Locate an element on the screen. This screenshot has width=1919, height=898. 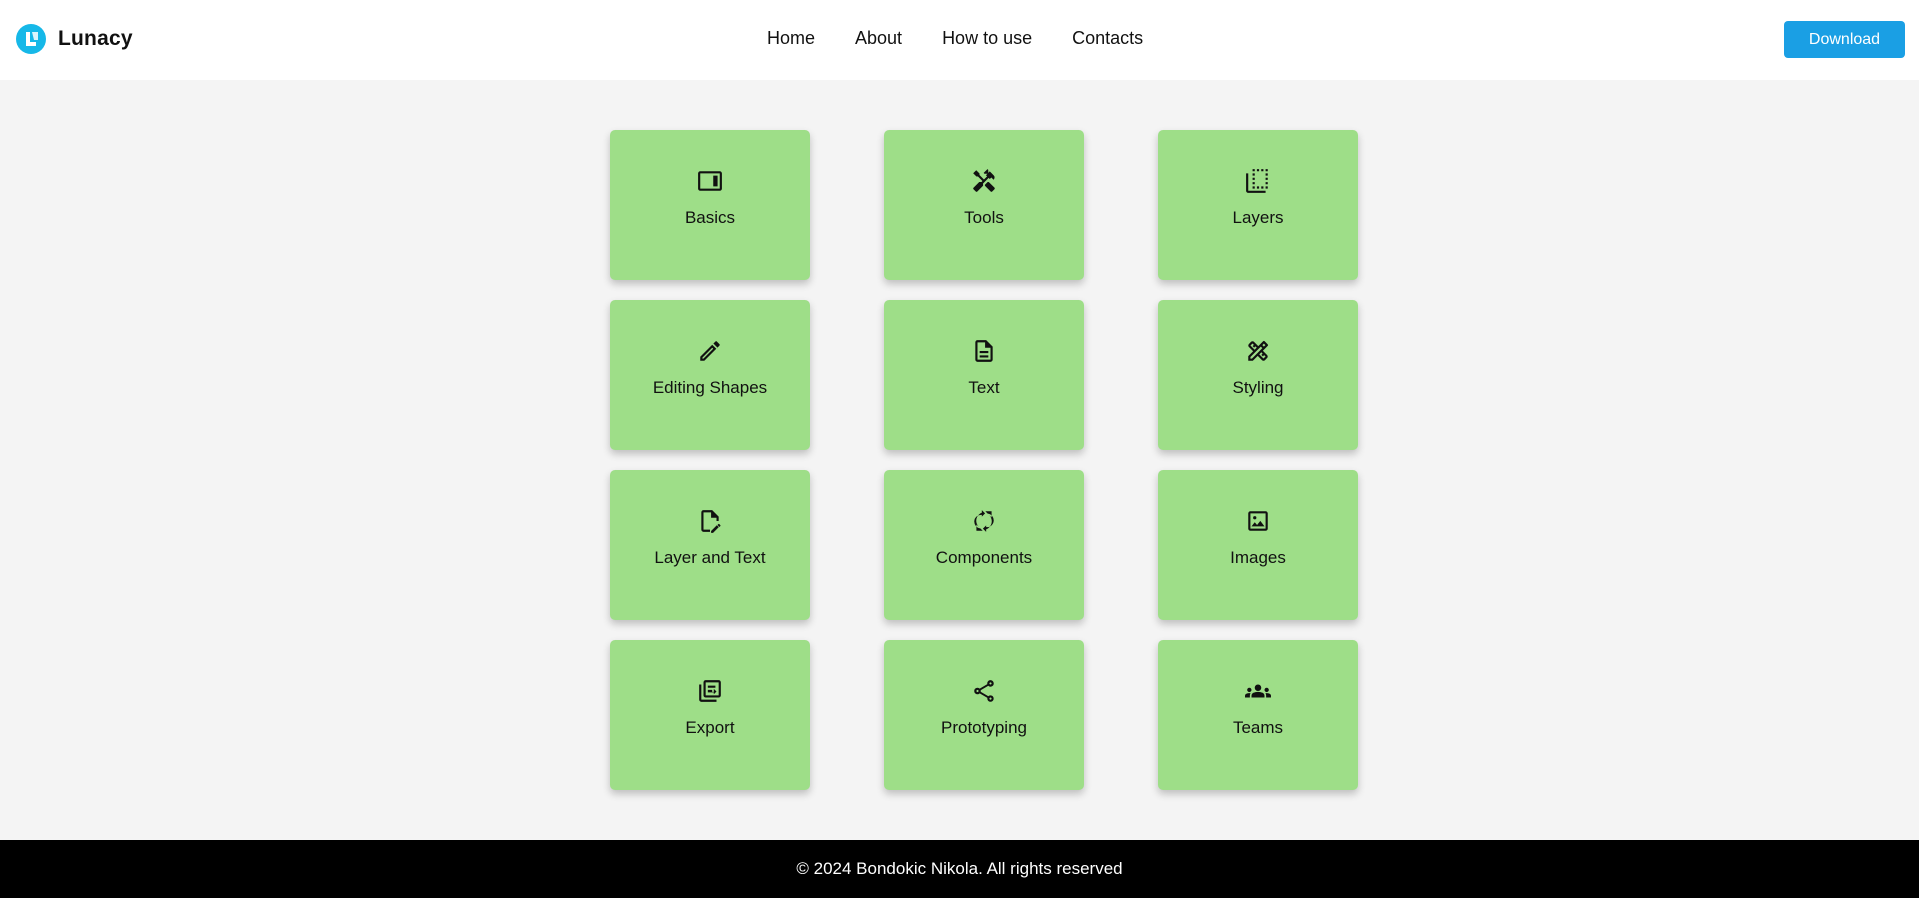
sync-icon is located at coordinates (984, 521).